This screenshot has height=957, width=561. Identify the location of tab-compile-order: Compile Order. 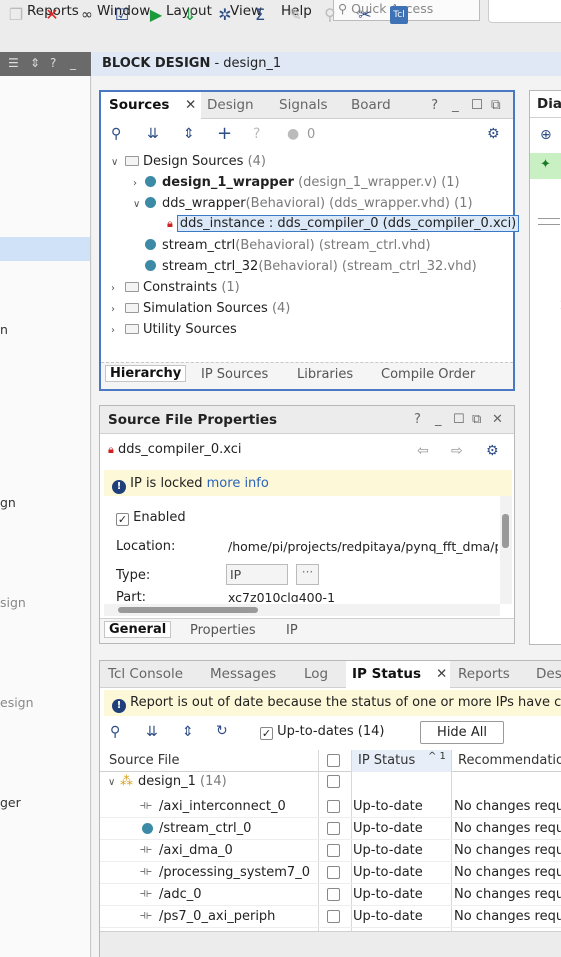
(428, 374).